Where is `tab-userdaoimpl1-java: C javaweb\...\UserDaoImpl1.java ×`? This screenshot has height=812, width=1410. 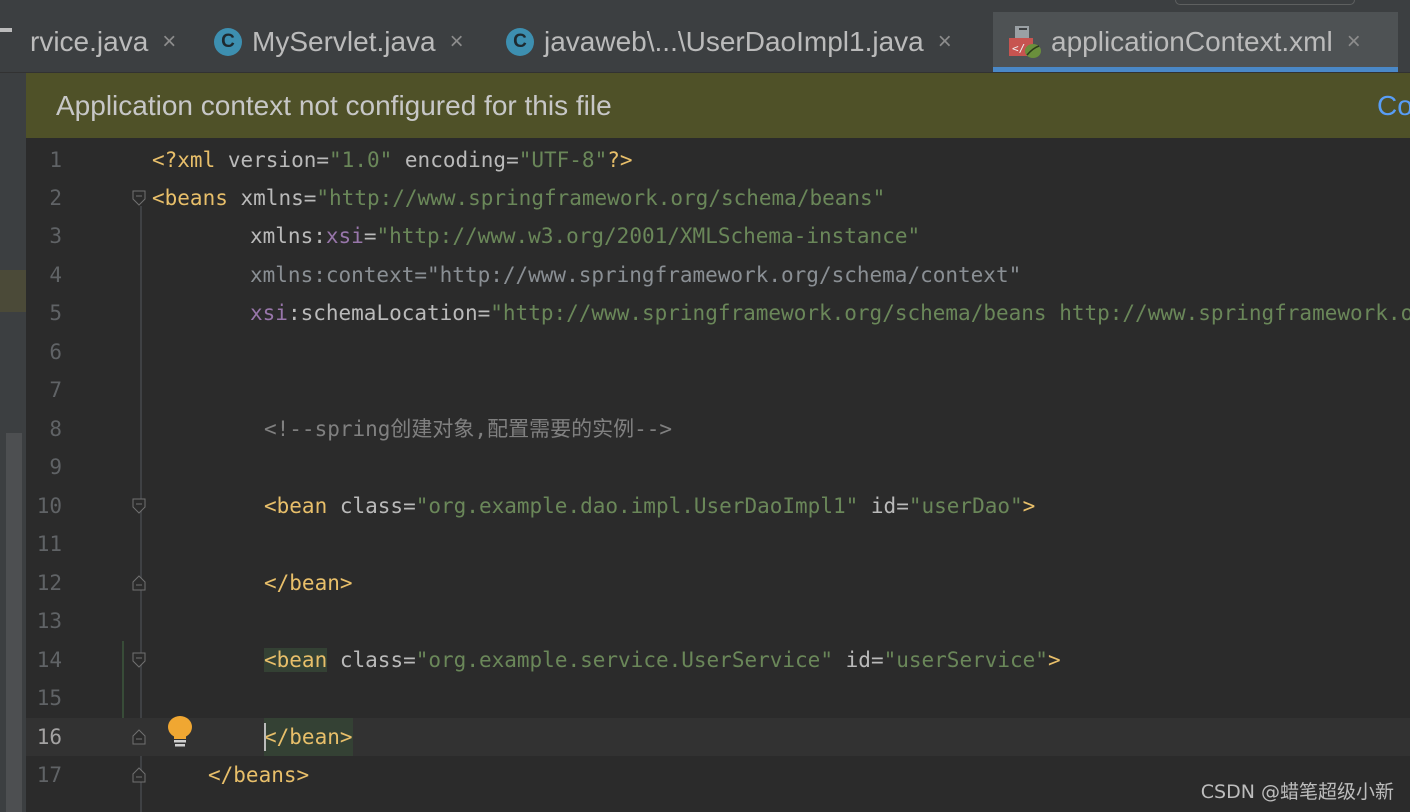 tab-userdaoimpl1-java: C javaweb\...\UserDaoImpl1.java × is located at coordinates (729, 42).